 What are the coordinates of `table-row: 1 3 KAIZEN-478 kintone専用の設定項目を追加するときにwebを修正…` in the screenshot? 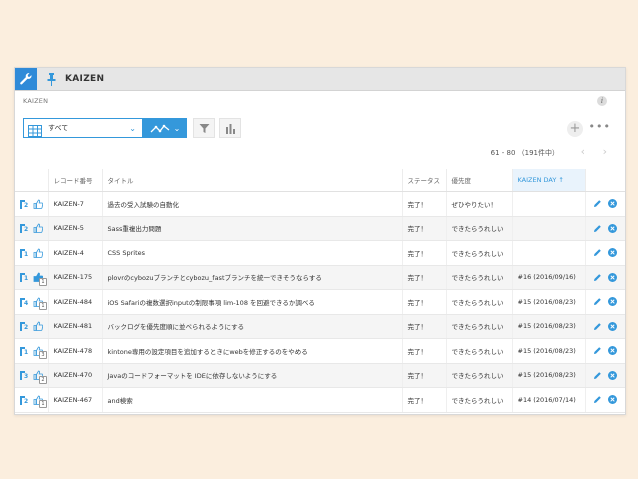 It's located at (320, 351).